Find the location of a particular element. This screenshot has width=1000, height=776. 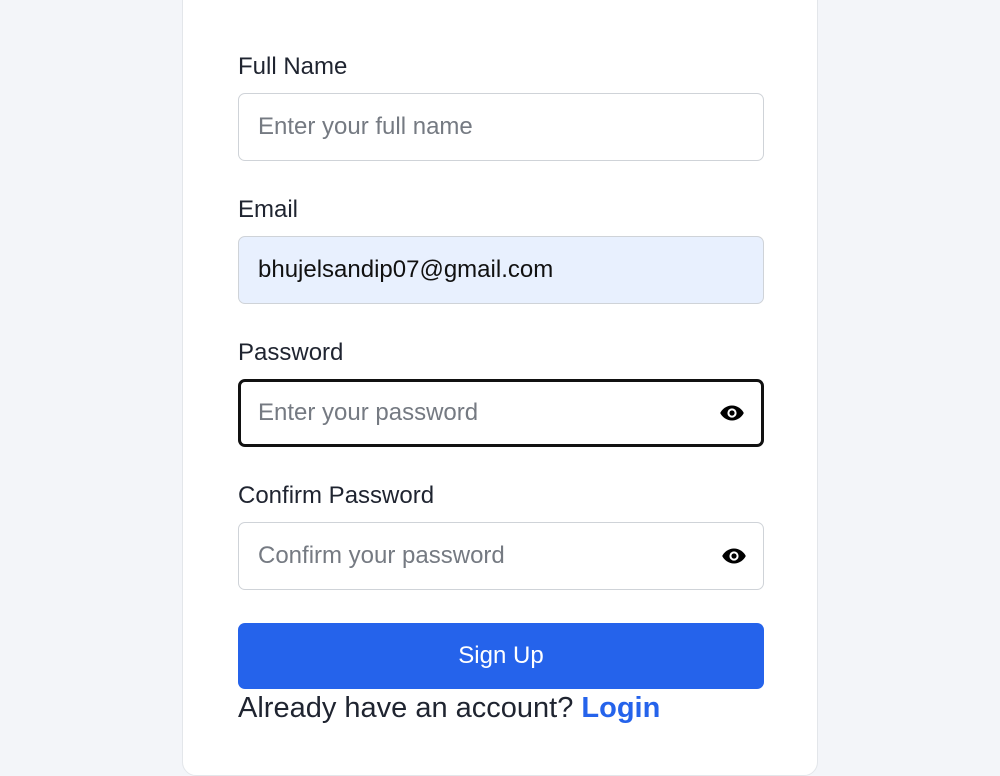

full-name-input is located at coordinates (468, 127).